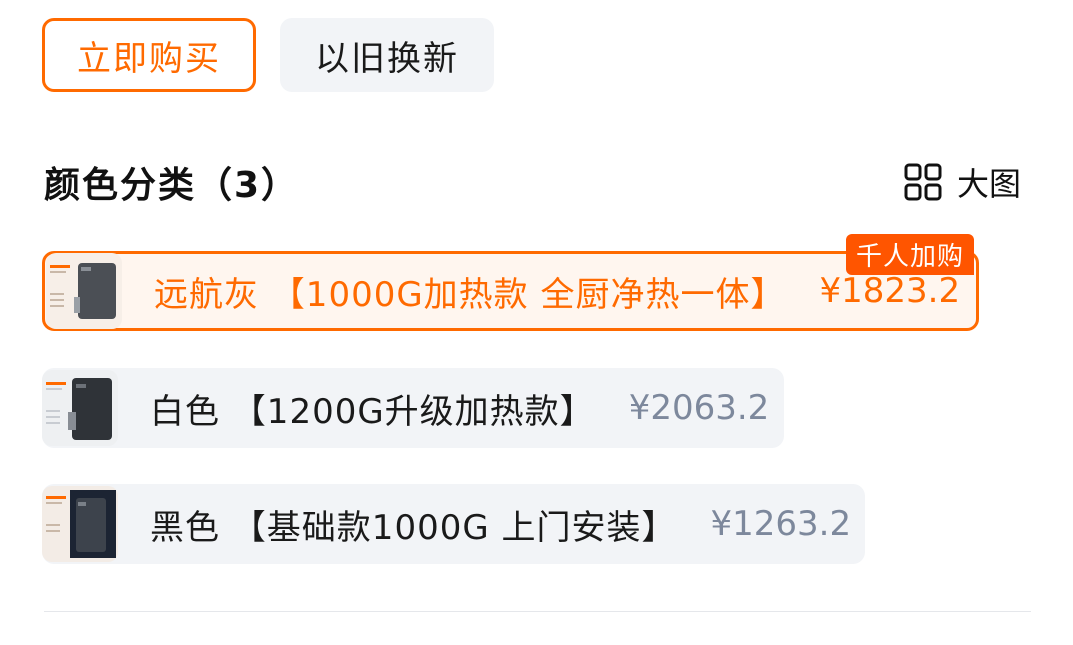 The image size is (1073, 645). I want to click on large-view-toggle: 大图, so click(962, 182).